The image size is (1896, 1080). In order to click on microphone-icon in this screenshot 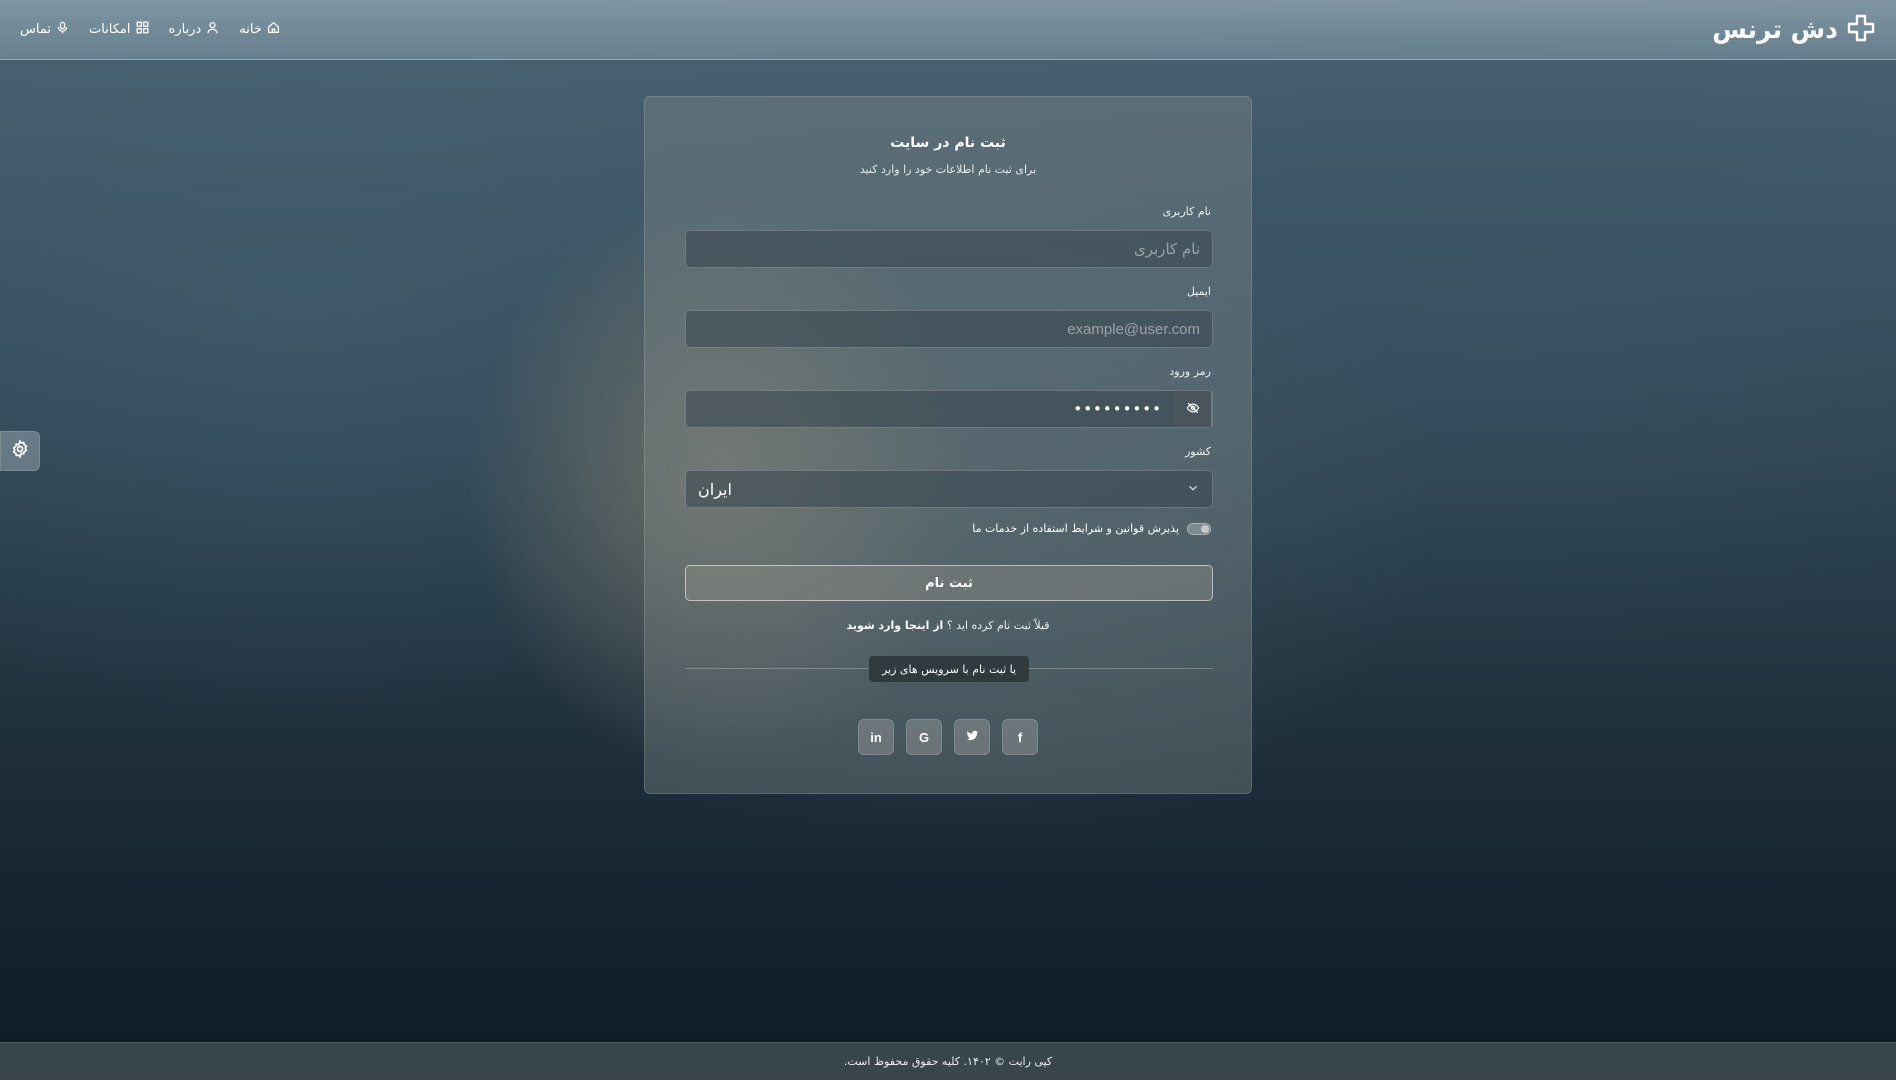, I will do `click(62, 29)`.